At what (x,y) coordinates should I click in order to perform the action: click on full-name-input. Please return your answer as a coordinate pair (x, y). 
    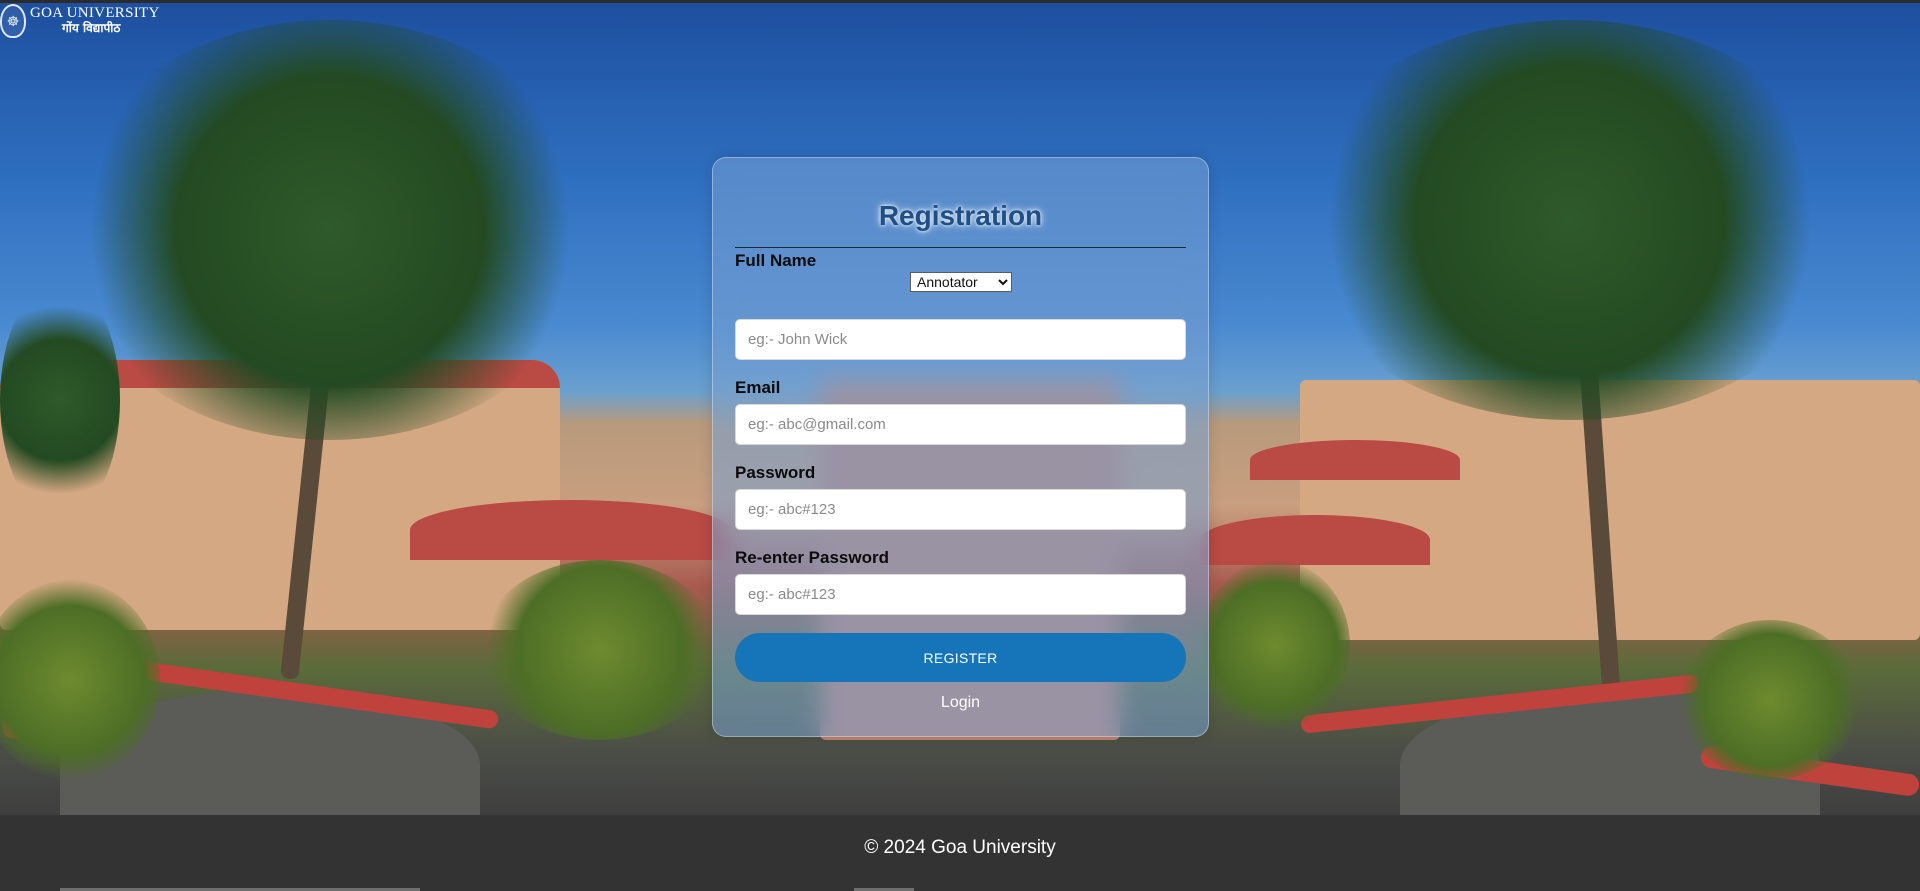
    Looking at the image, I should click on (960, 339).